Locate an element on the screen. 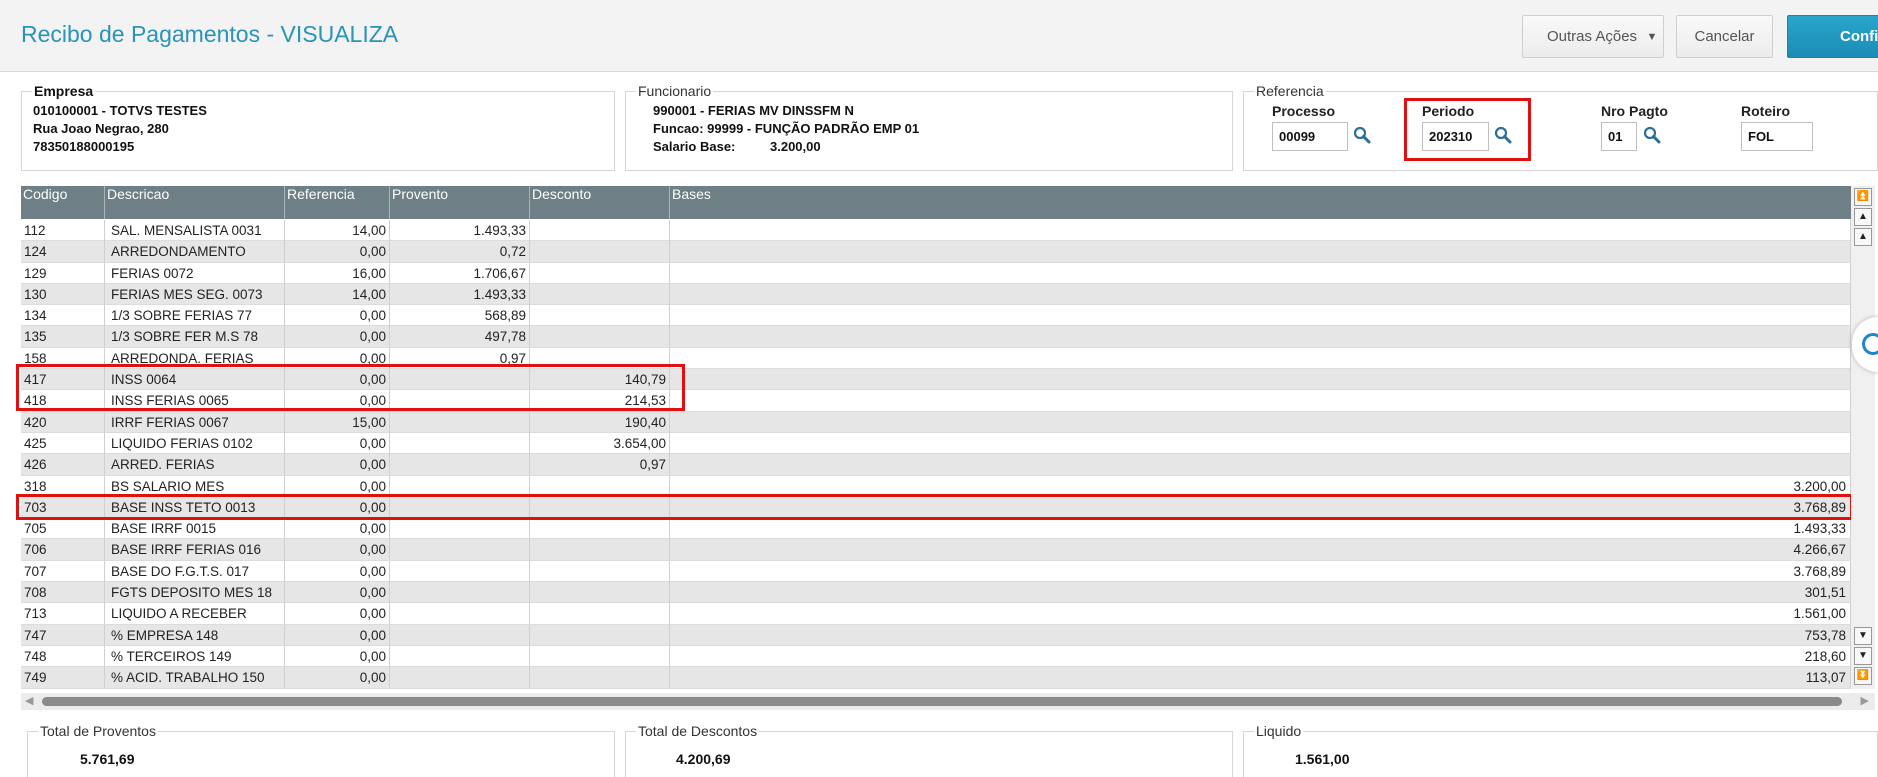 This screenshot has width=1878, height=777. cell-provento: 0,97 is located at coordinates (460, 358).